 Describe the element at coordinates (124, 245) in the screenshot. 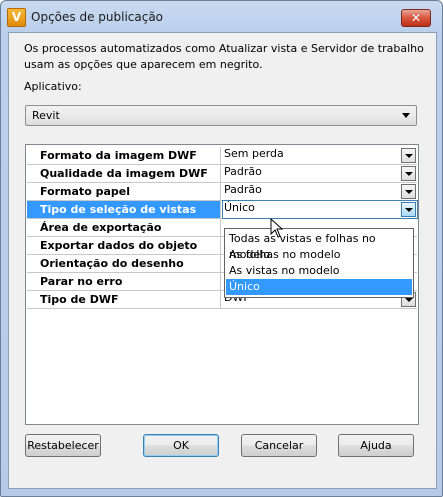

I see `property-name: Exportar dados do objeto` at that location.